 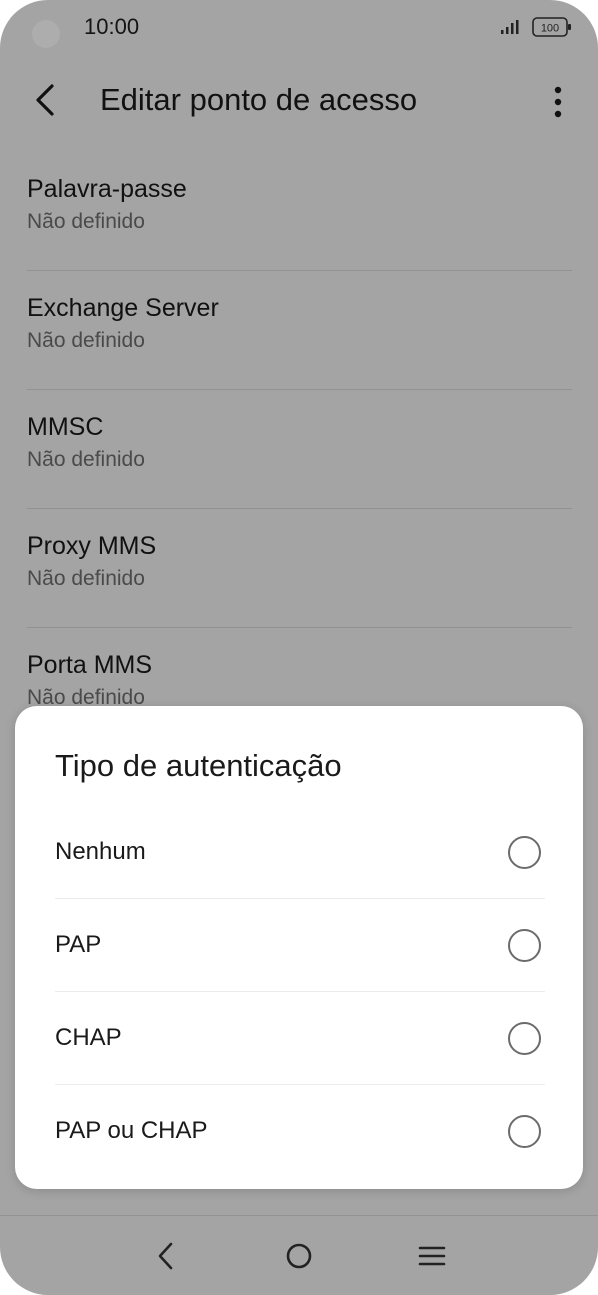 What do you see at coordinates (88, 1037) in the screenshot?
I see `option-label: CHAP` at bounding box center [88, 1037].